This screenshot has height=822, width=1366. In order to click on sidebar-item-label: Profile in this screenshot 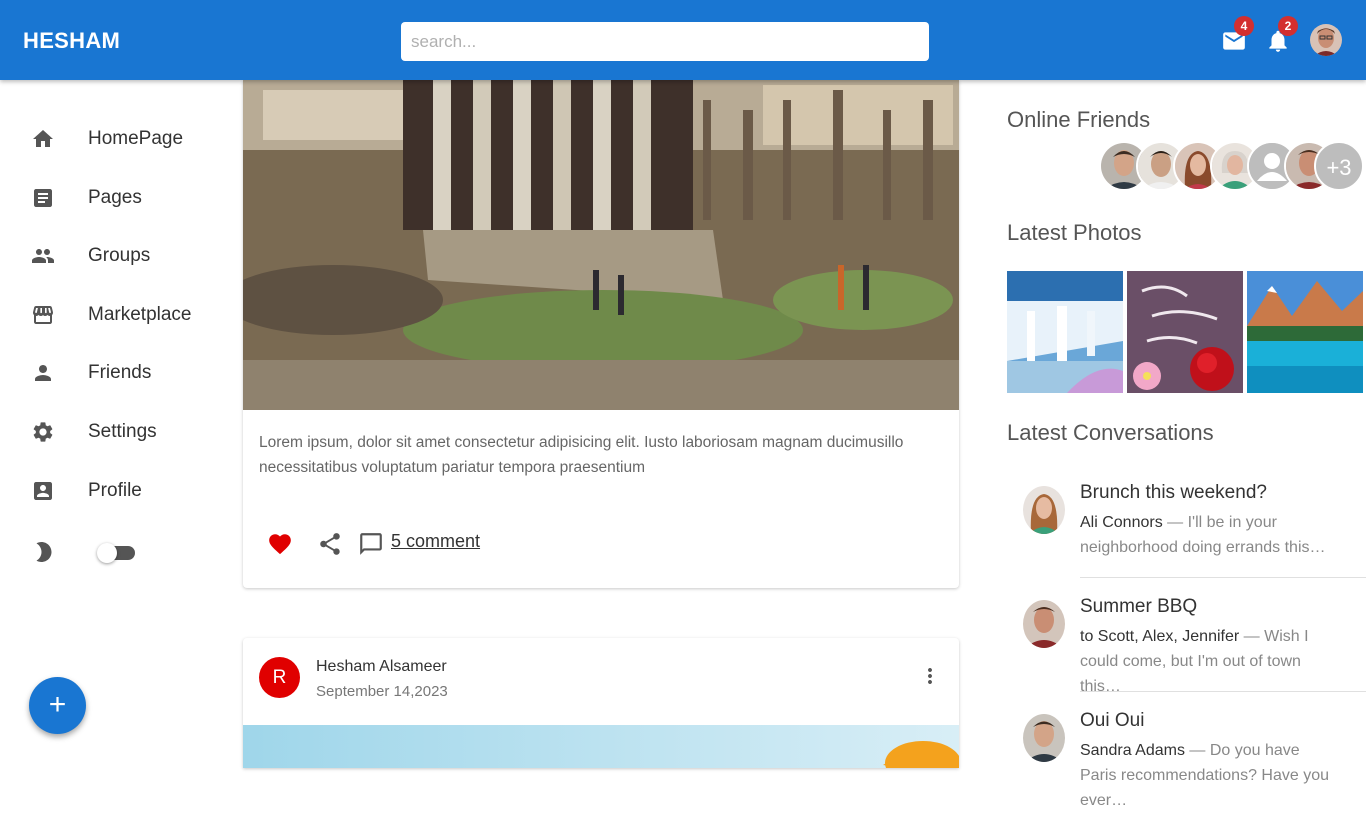, I will do `click(115, 490)`.